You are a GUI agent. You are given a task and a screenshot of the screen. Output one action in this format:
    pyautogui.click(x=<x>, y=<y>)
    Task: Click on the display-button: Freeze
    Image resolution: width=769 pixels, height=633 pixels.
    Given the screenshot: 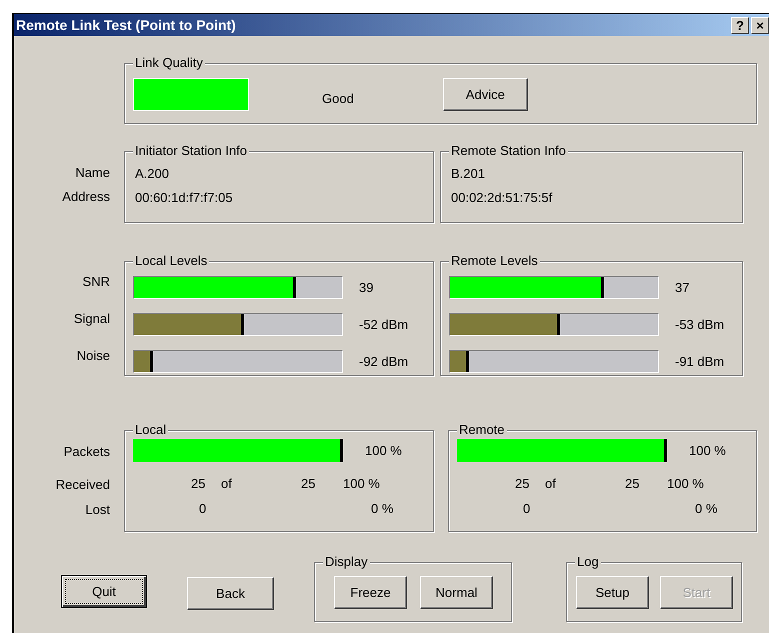 What is the action you would take?
    pyautogui.click(x=370, y=592)
    